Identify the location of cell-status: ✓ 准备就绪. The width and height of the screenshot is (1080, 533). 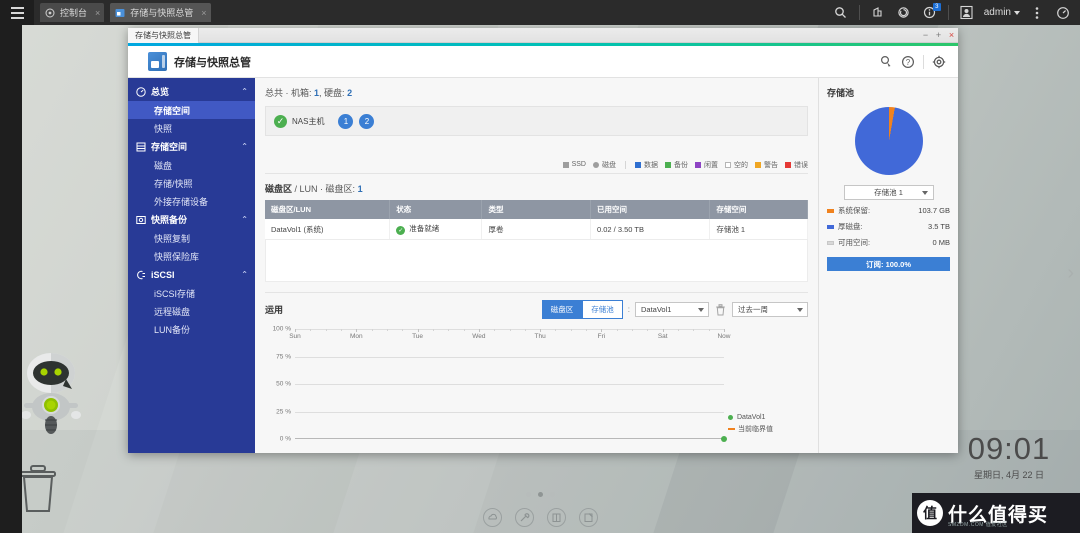
(436, 229).